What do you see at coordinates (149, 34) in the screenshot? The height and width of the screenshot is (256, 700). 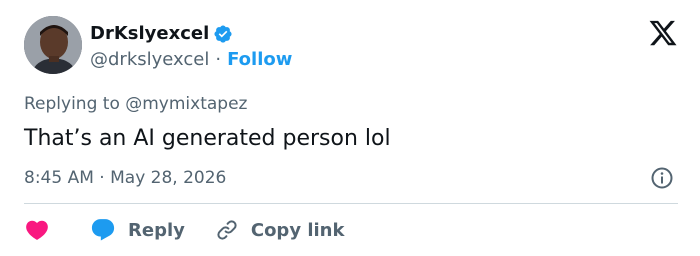 I see `display-name: DrKslyexcel` at bounding box center [149, 34].